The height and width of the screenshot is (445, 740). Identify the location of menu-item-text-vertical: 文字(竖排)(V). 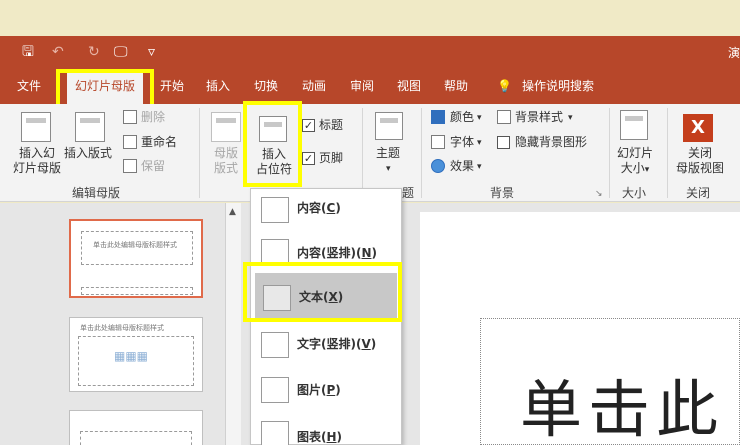
(326, 348).